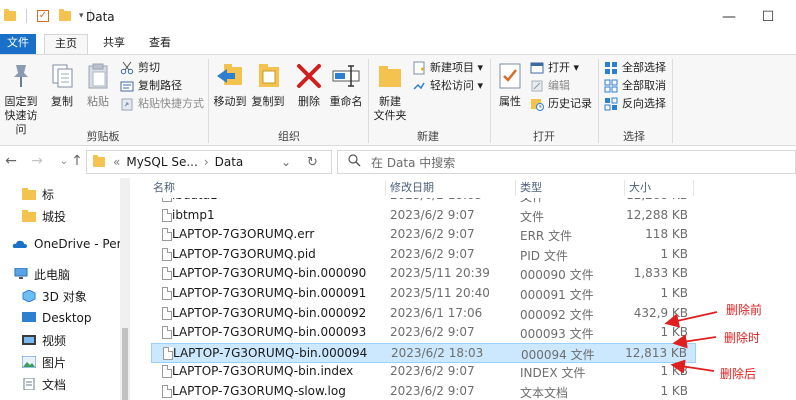  What do you see at coordinates (640, 188) in the screenshot?
I see `column-header-size: 大小` at bounding box center [640, 188].